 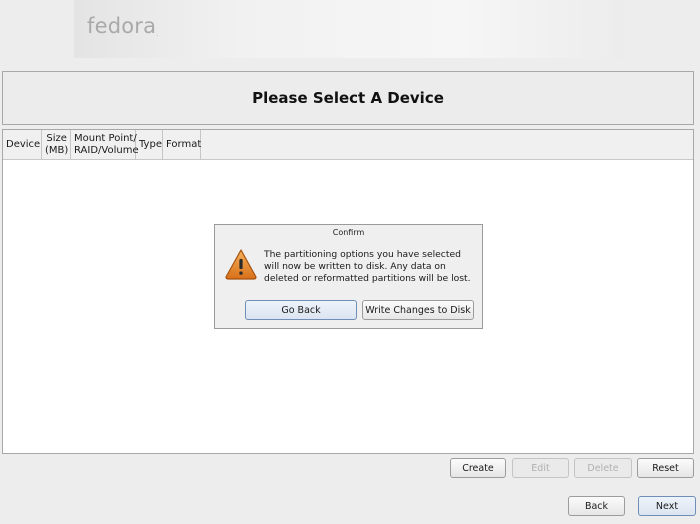 What do you see at coordinates (478, 468) in the screenshot?
I see `create-button: Create` at bounding box center [478, 468].